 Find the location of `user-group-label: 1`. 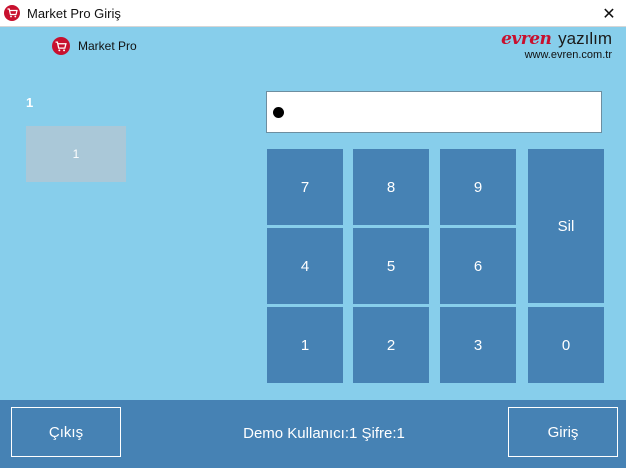

user-group-label: 1 is located at coordinates (30, 102).